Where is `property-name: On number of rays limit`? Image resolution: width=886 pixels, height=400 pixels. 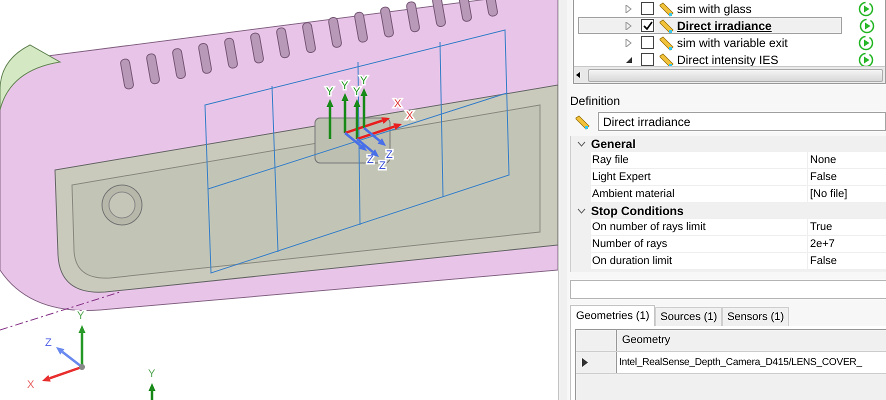 property-name: On number of rays limit is located at coordinates (699, 227).